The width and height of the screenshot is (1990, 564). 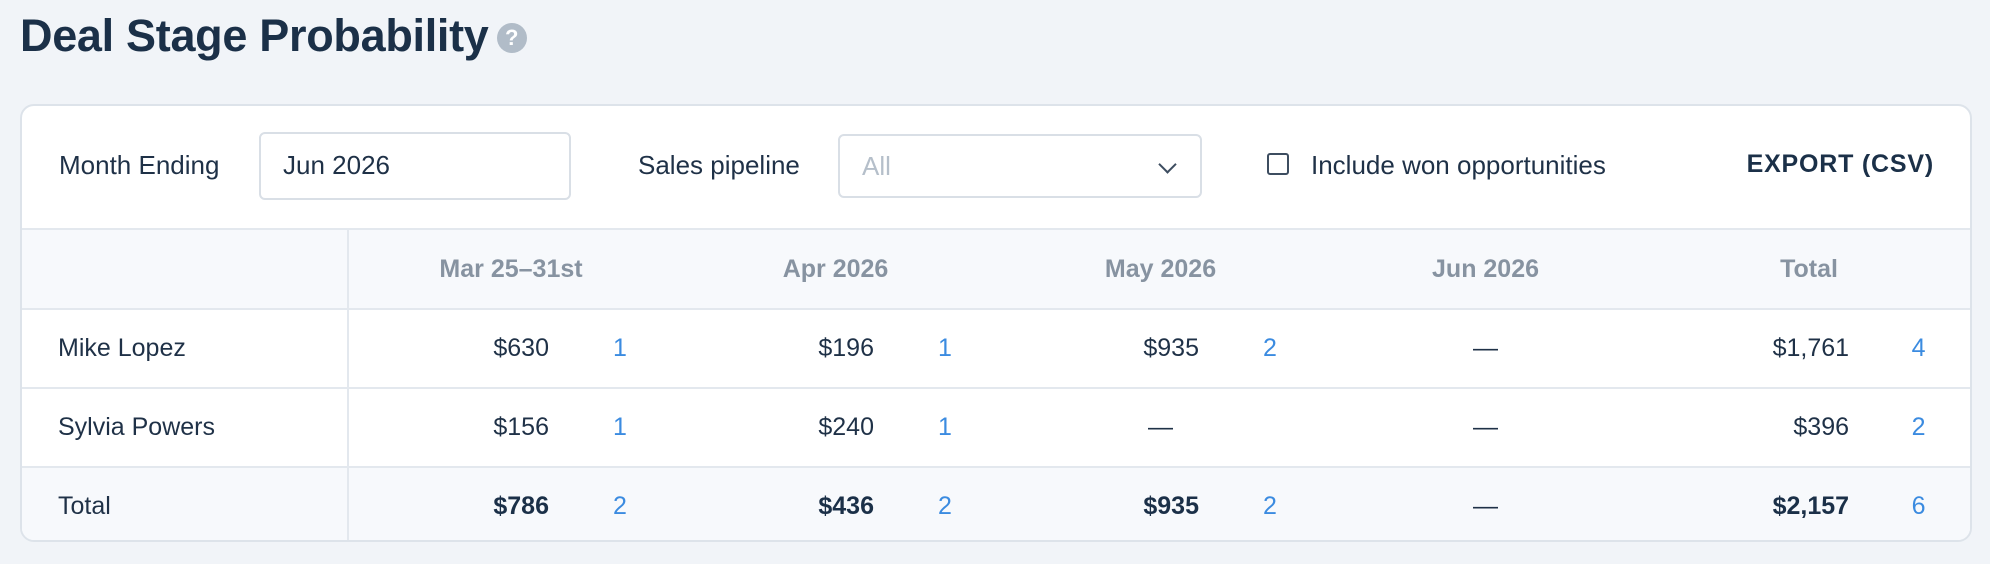 What do you see at coordinates (835, 270) in the screenshot?
I see `column-header: Apr 2026` at bounding box center [835, 270].